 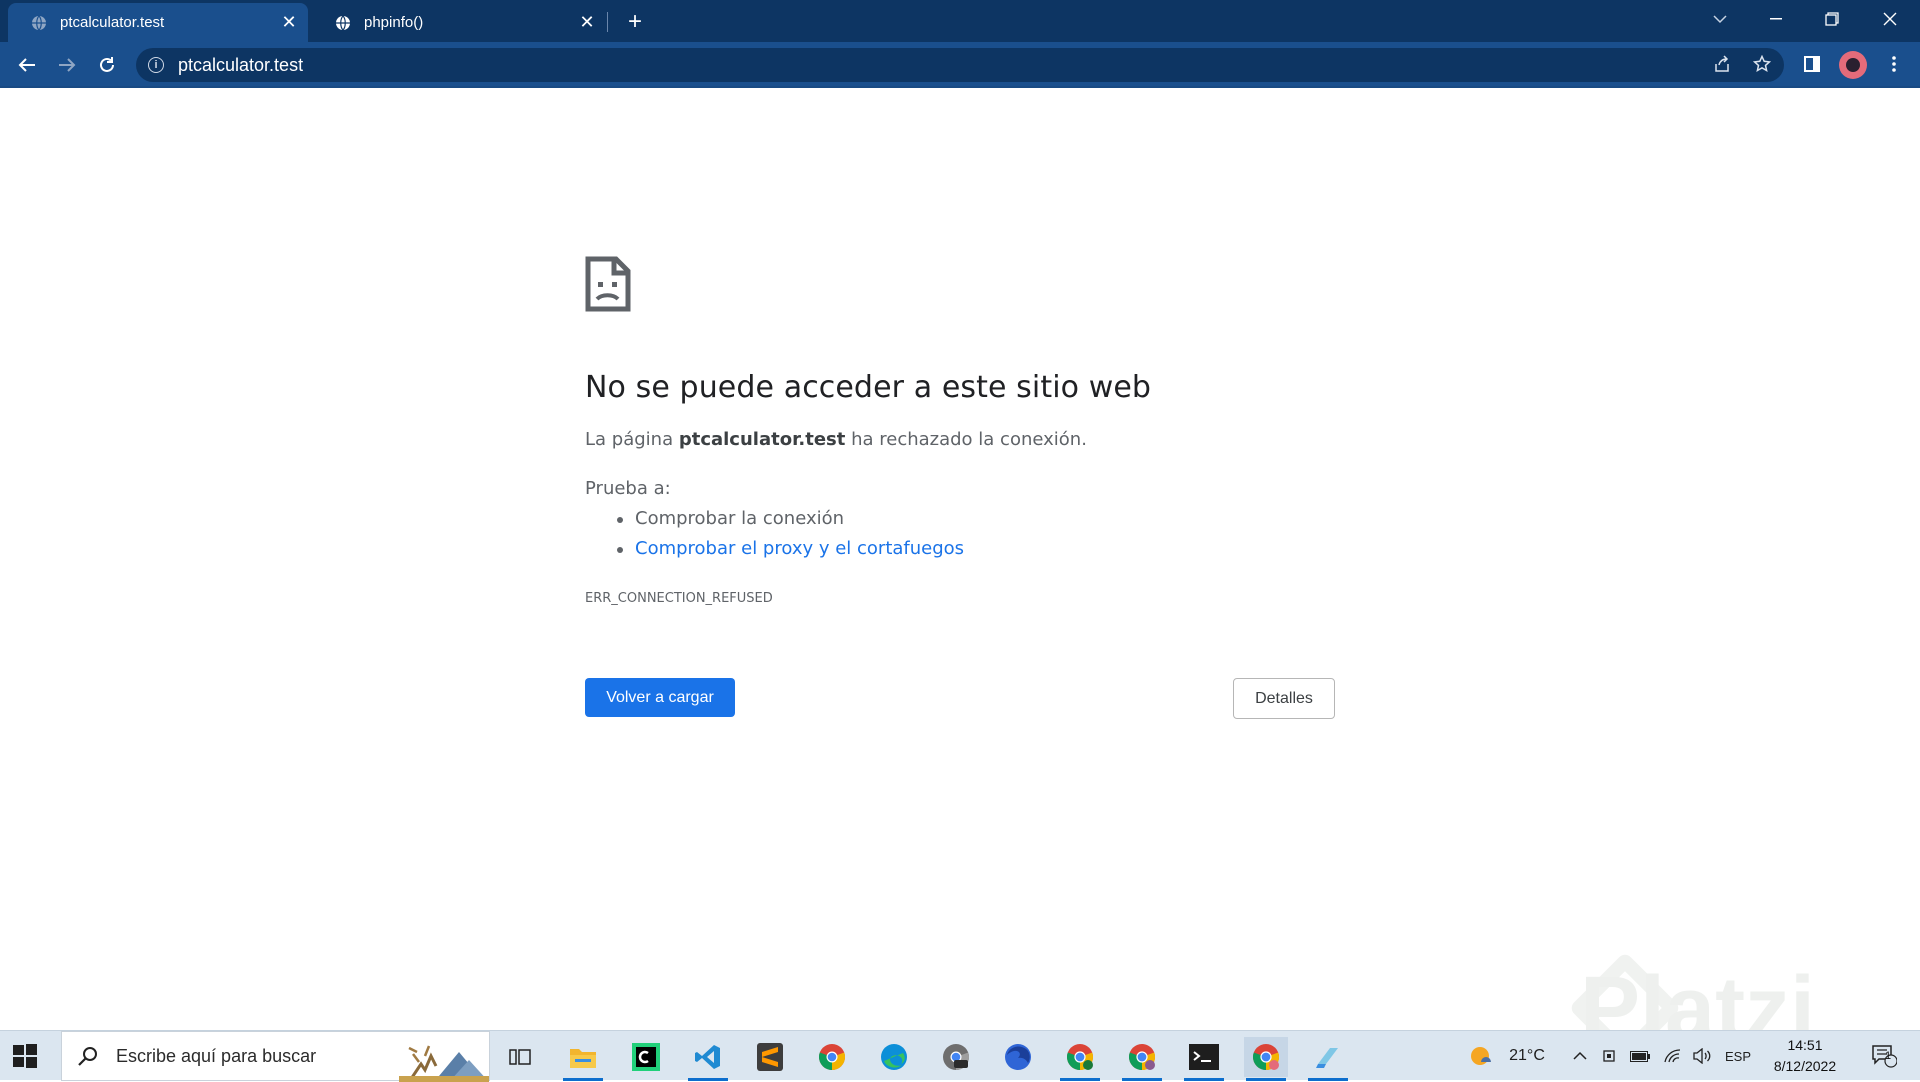 I want to click on error-code: ERR_CONNECTION_REFUSED, so click(x=679, y=598).